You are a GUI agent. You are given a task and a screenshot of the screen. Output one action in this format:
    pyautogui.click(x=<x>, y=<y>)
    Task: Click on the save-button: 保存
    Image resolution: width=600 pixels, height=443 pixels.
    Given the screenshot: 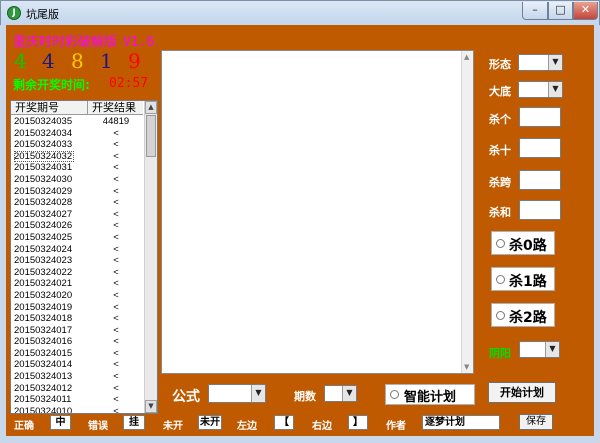 What is the action you would take?
    pyautogui.click(x=536, y=422)
    